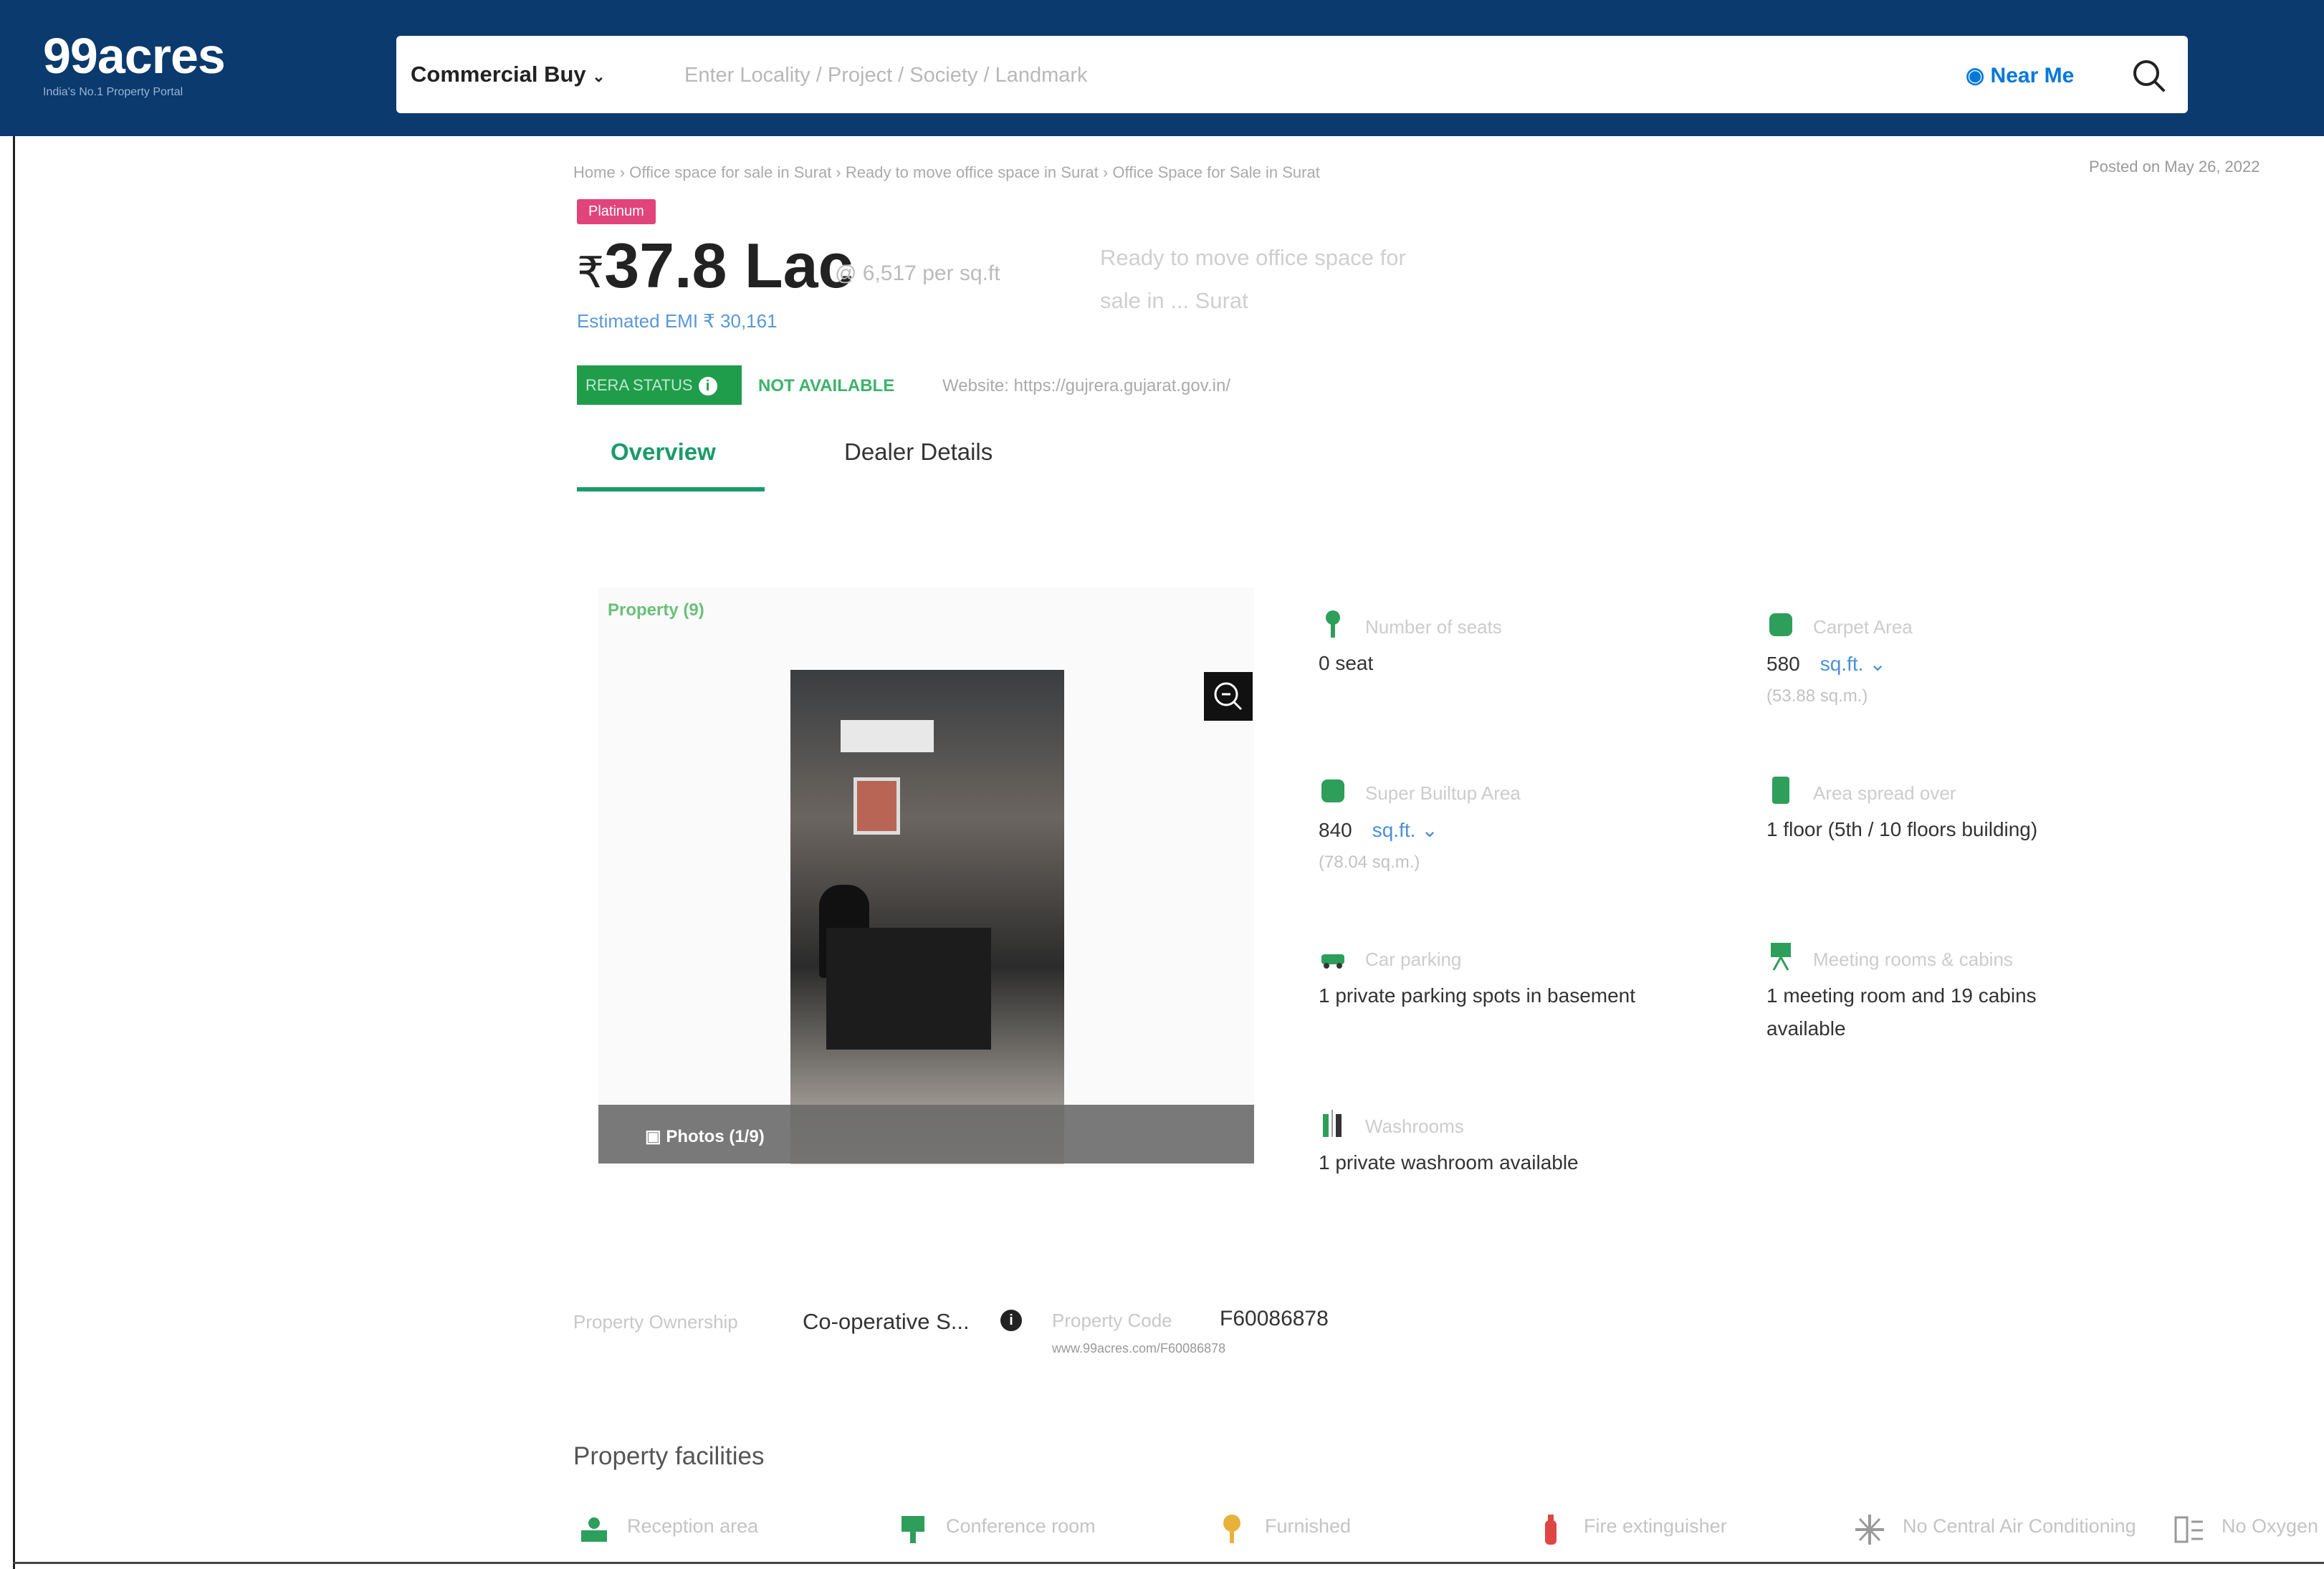 The image size is (2324, 1569). What do you see at coordinates (1975, 75) in the screenshot?
I see `location-target-icon: ◉` at bounding box center [1975, 75].